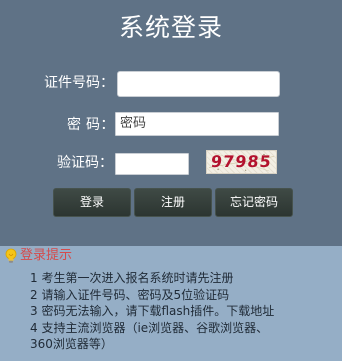 This screenshot has height=361, width=342. Describe the element at coordinates (46, 255) in the screenshot. I see `tips-title: 登录提示` at that location.